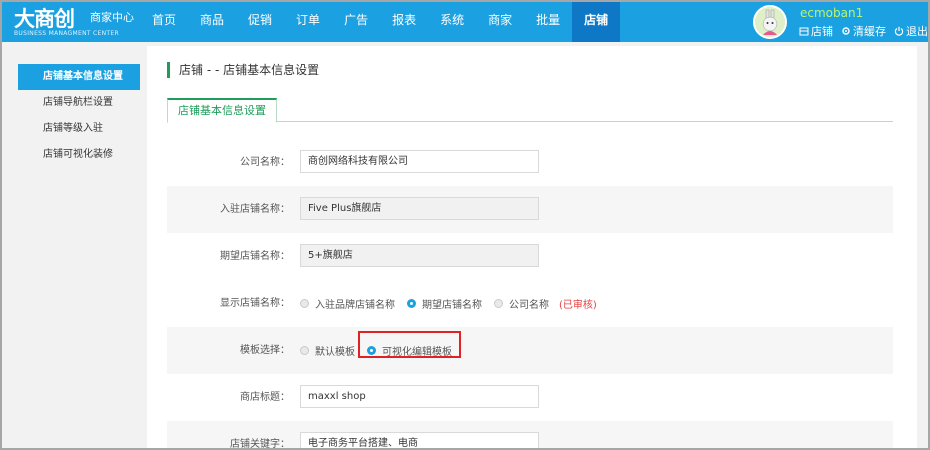 The width and height of the screenshot is (930, 450). Describe the element at coordinates (917, 31) in the screenshot. I see `logout-label: 退出` at that location.